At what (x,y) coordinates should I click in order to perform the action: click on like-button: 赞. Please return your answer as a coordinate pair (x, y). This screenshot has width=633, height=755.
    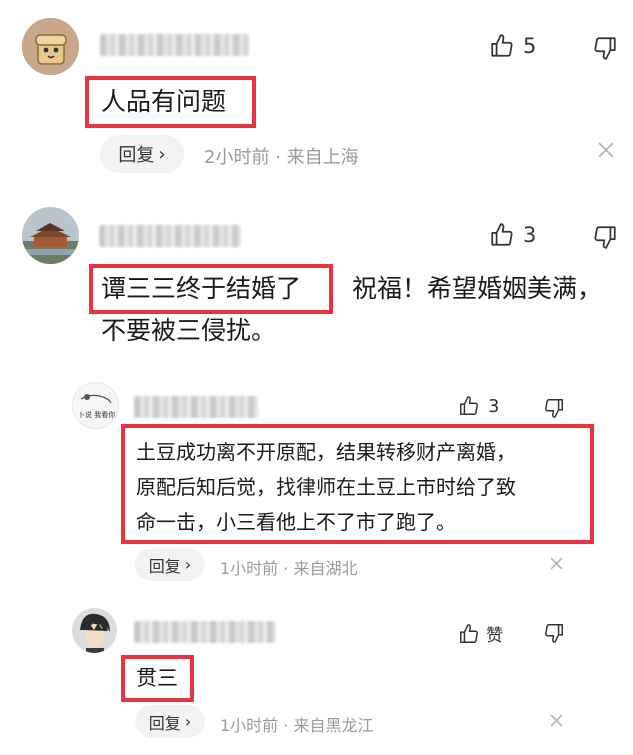
    Looking at the image, I should click on (480, 633).